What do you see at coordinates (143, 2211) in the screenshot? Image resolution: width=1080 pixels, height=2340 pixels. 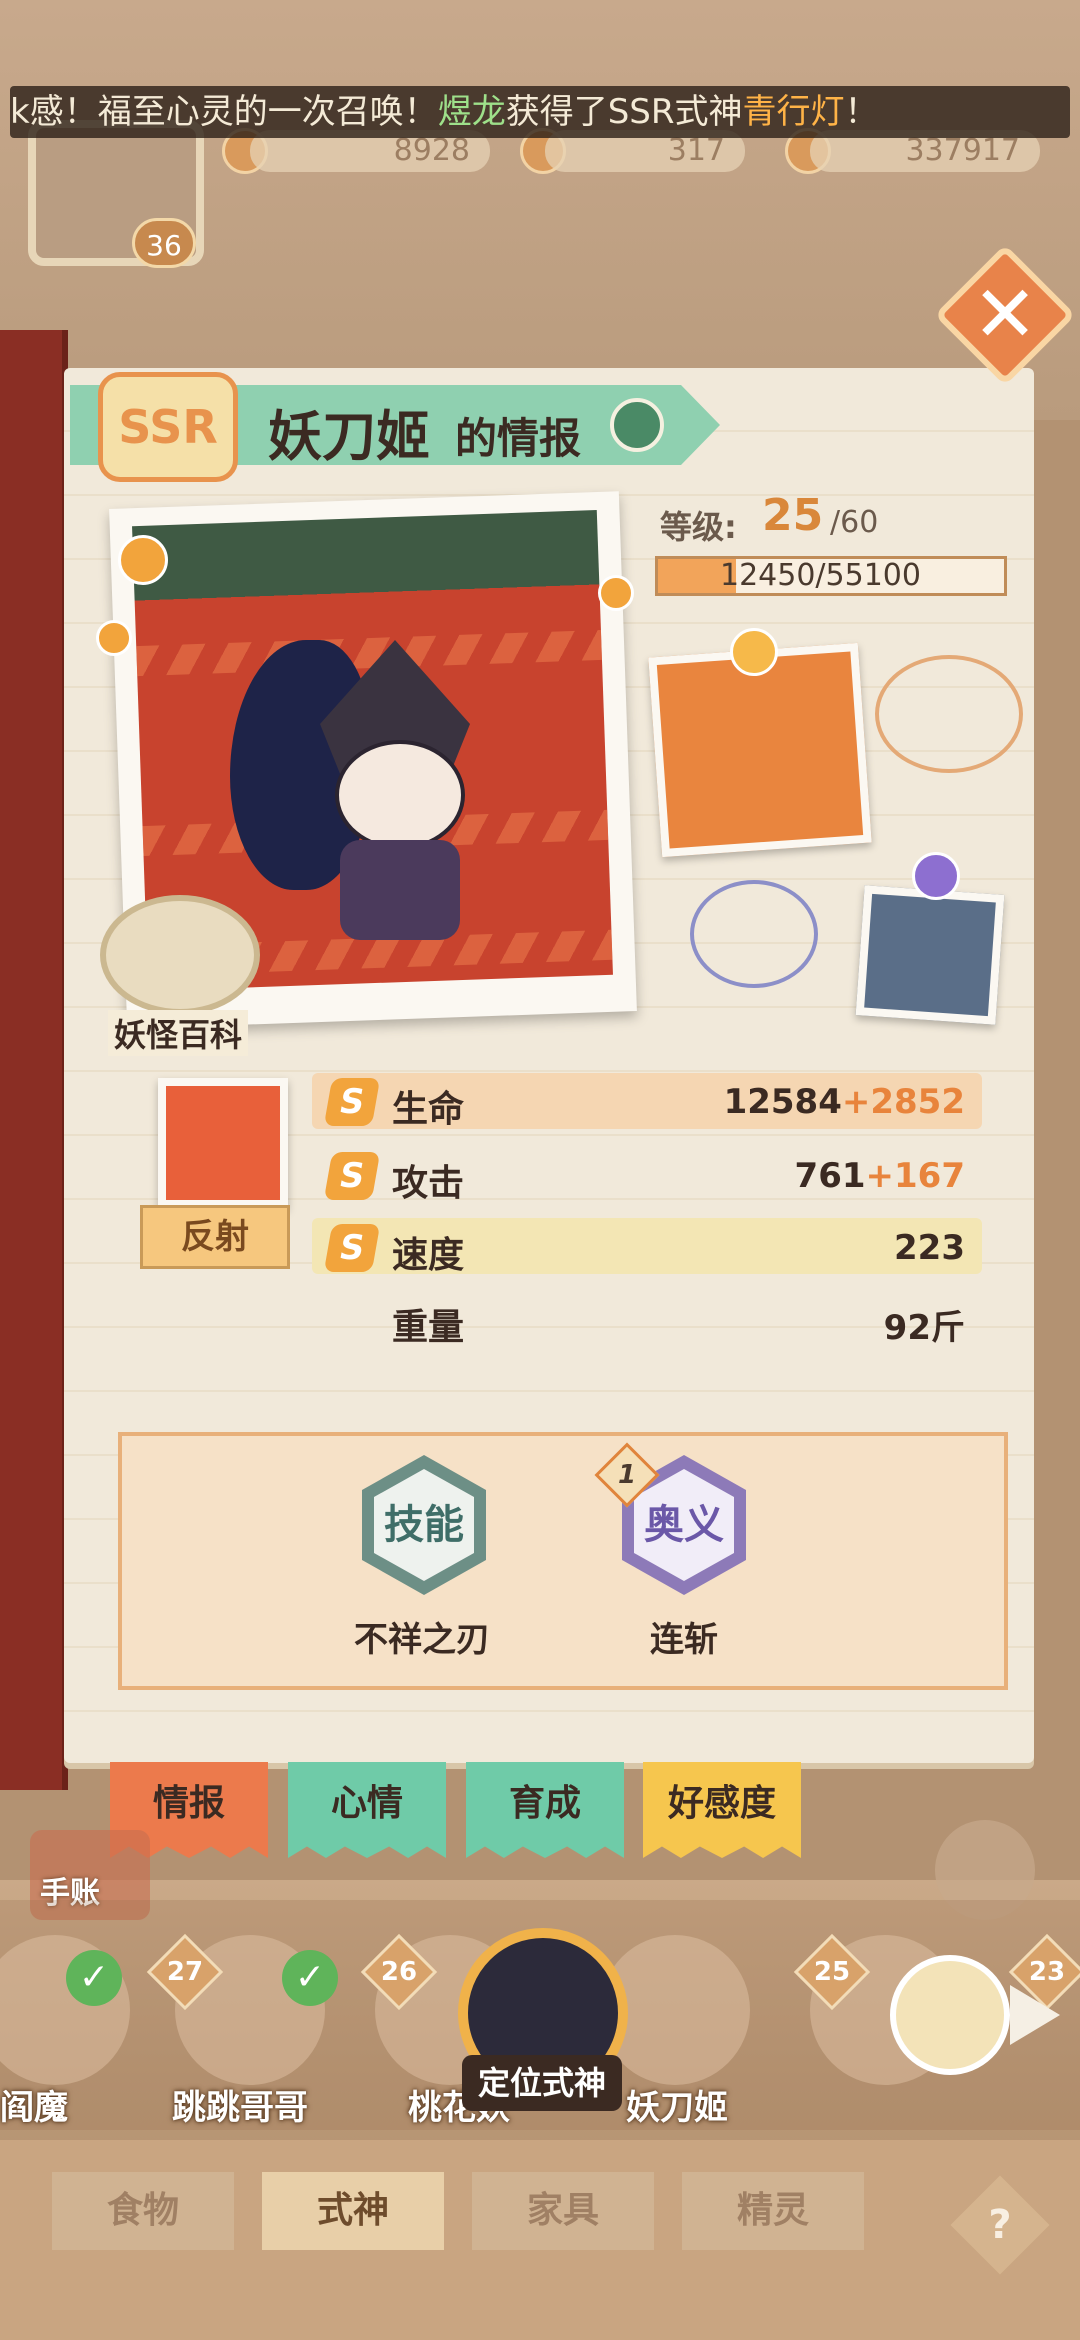 I see `bottom-tab-food: 食物` at bounding box center [143, 2211].